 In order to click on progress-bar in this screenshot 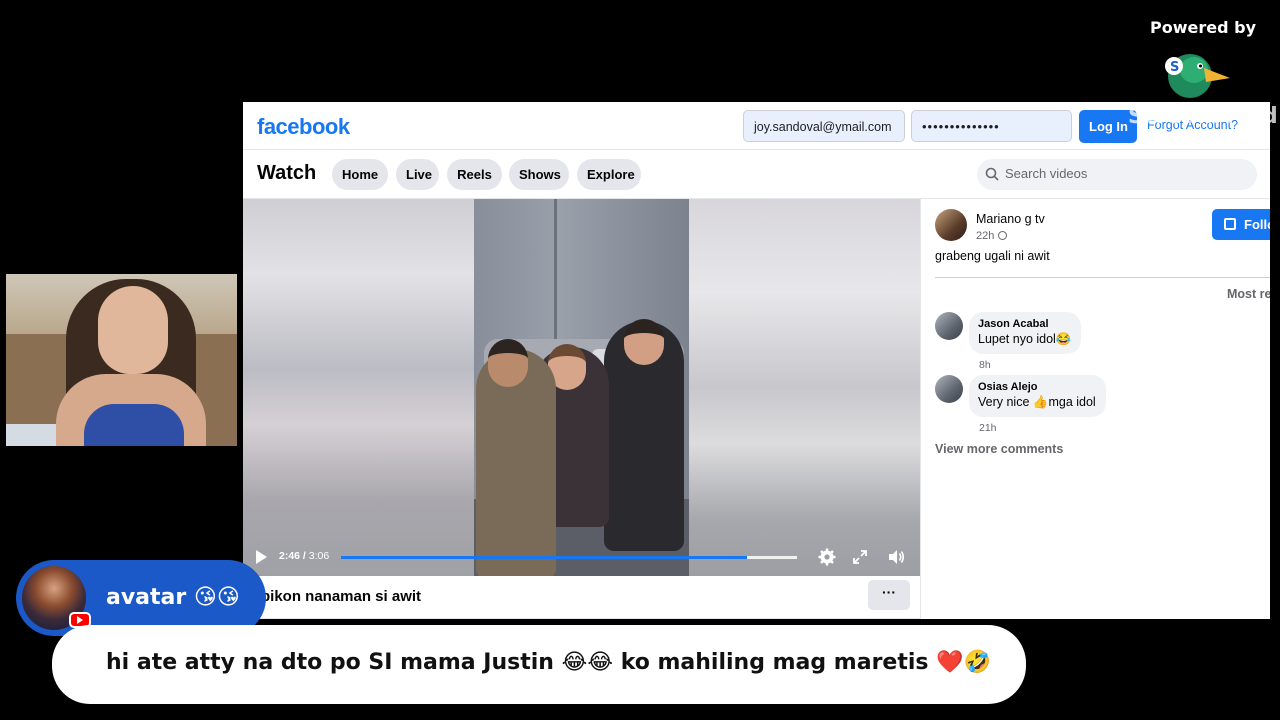, I will do `click(569, 557)`.